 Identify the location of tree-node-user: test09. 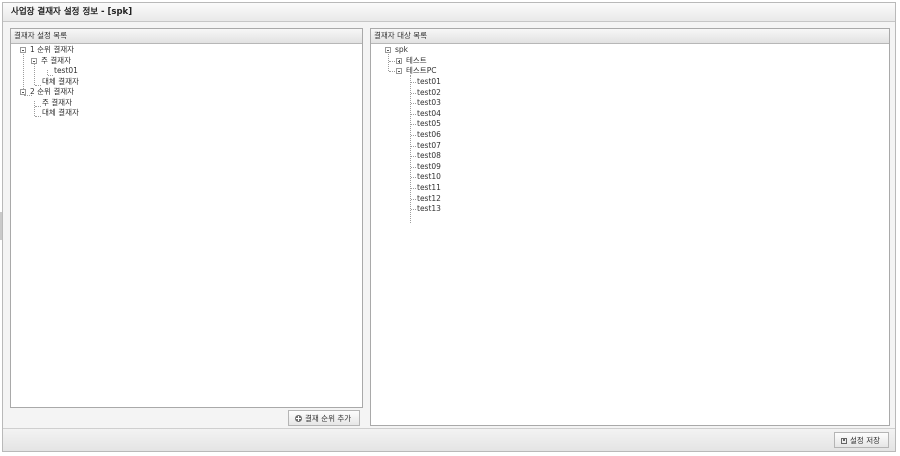
(429, 167).